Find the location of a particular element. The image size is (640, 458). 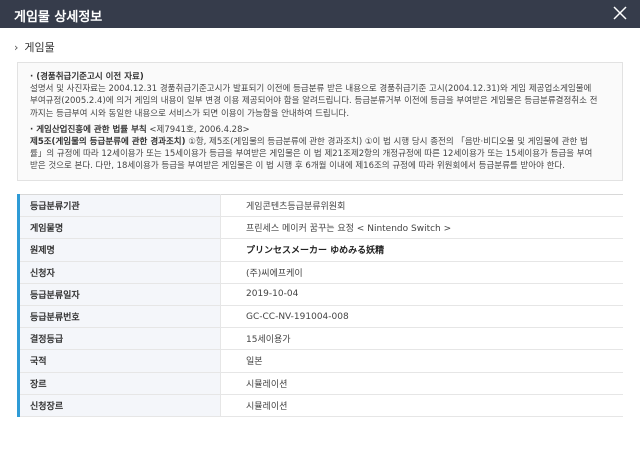

notice-heading-2: · 게임산업진흥에 관한 법률 부칙 <제7941호, 2006.4.28> is located at coordinates (320, 130).